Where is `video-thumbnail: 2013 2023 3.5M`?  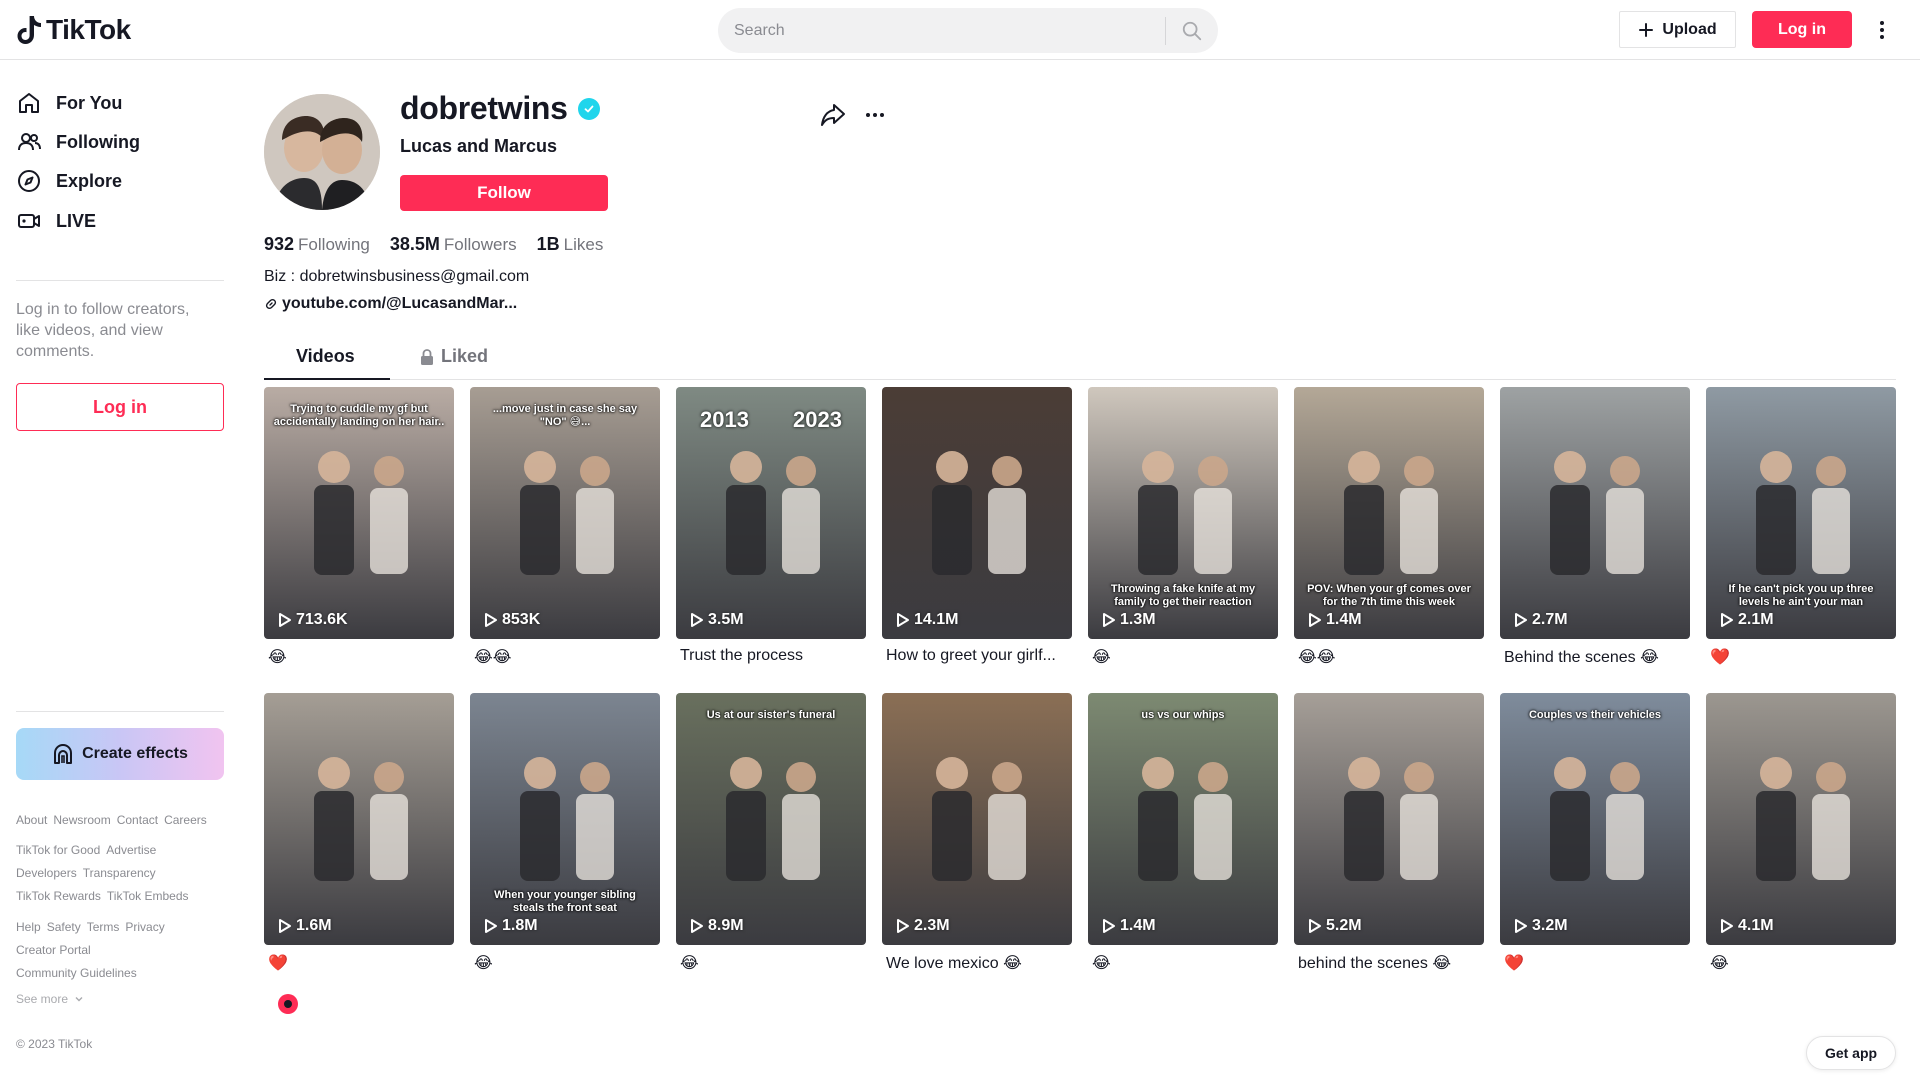 video-thumbnail: 2013 2023 3.5M is located at coordinates (771, 513).